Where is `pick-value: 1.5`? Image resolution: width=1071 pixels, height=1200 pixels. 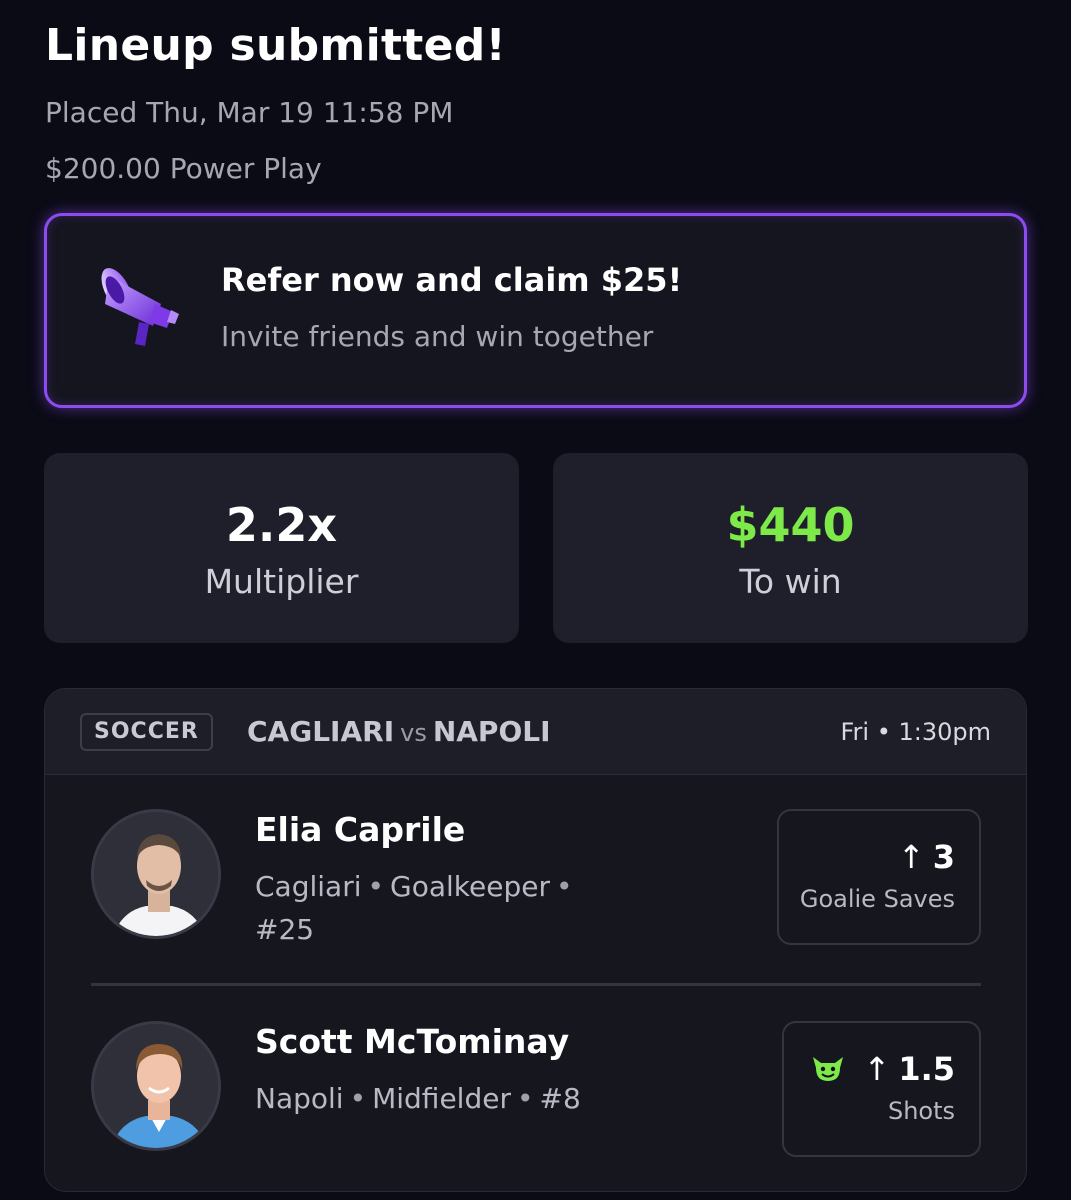
pick-value: 1.5 is located at coordinates (926, 1069).